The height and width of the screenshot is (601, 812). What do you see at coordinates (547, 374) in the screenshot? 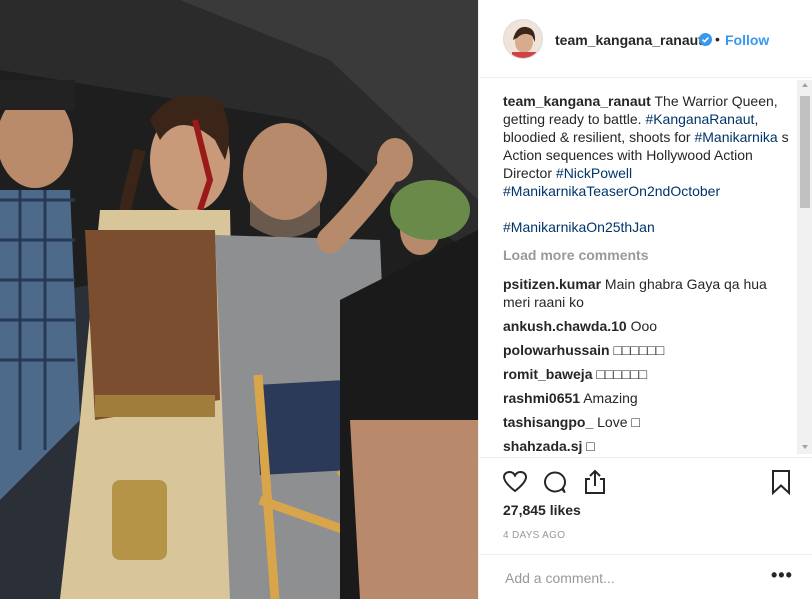
I see `comment-username: romit_baweja` at bounding box center [547, 374].